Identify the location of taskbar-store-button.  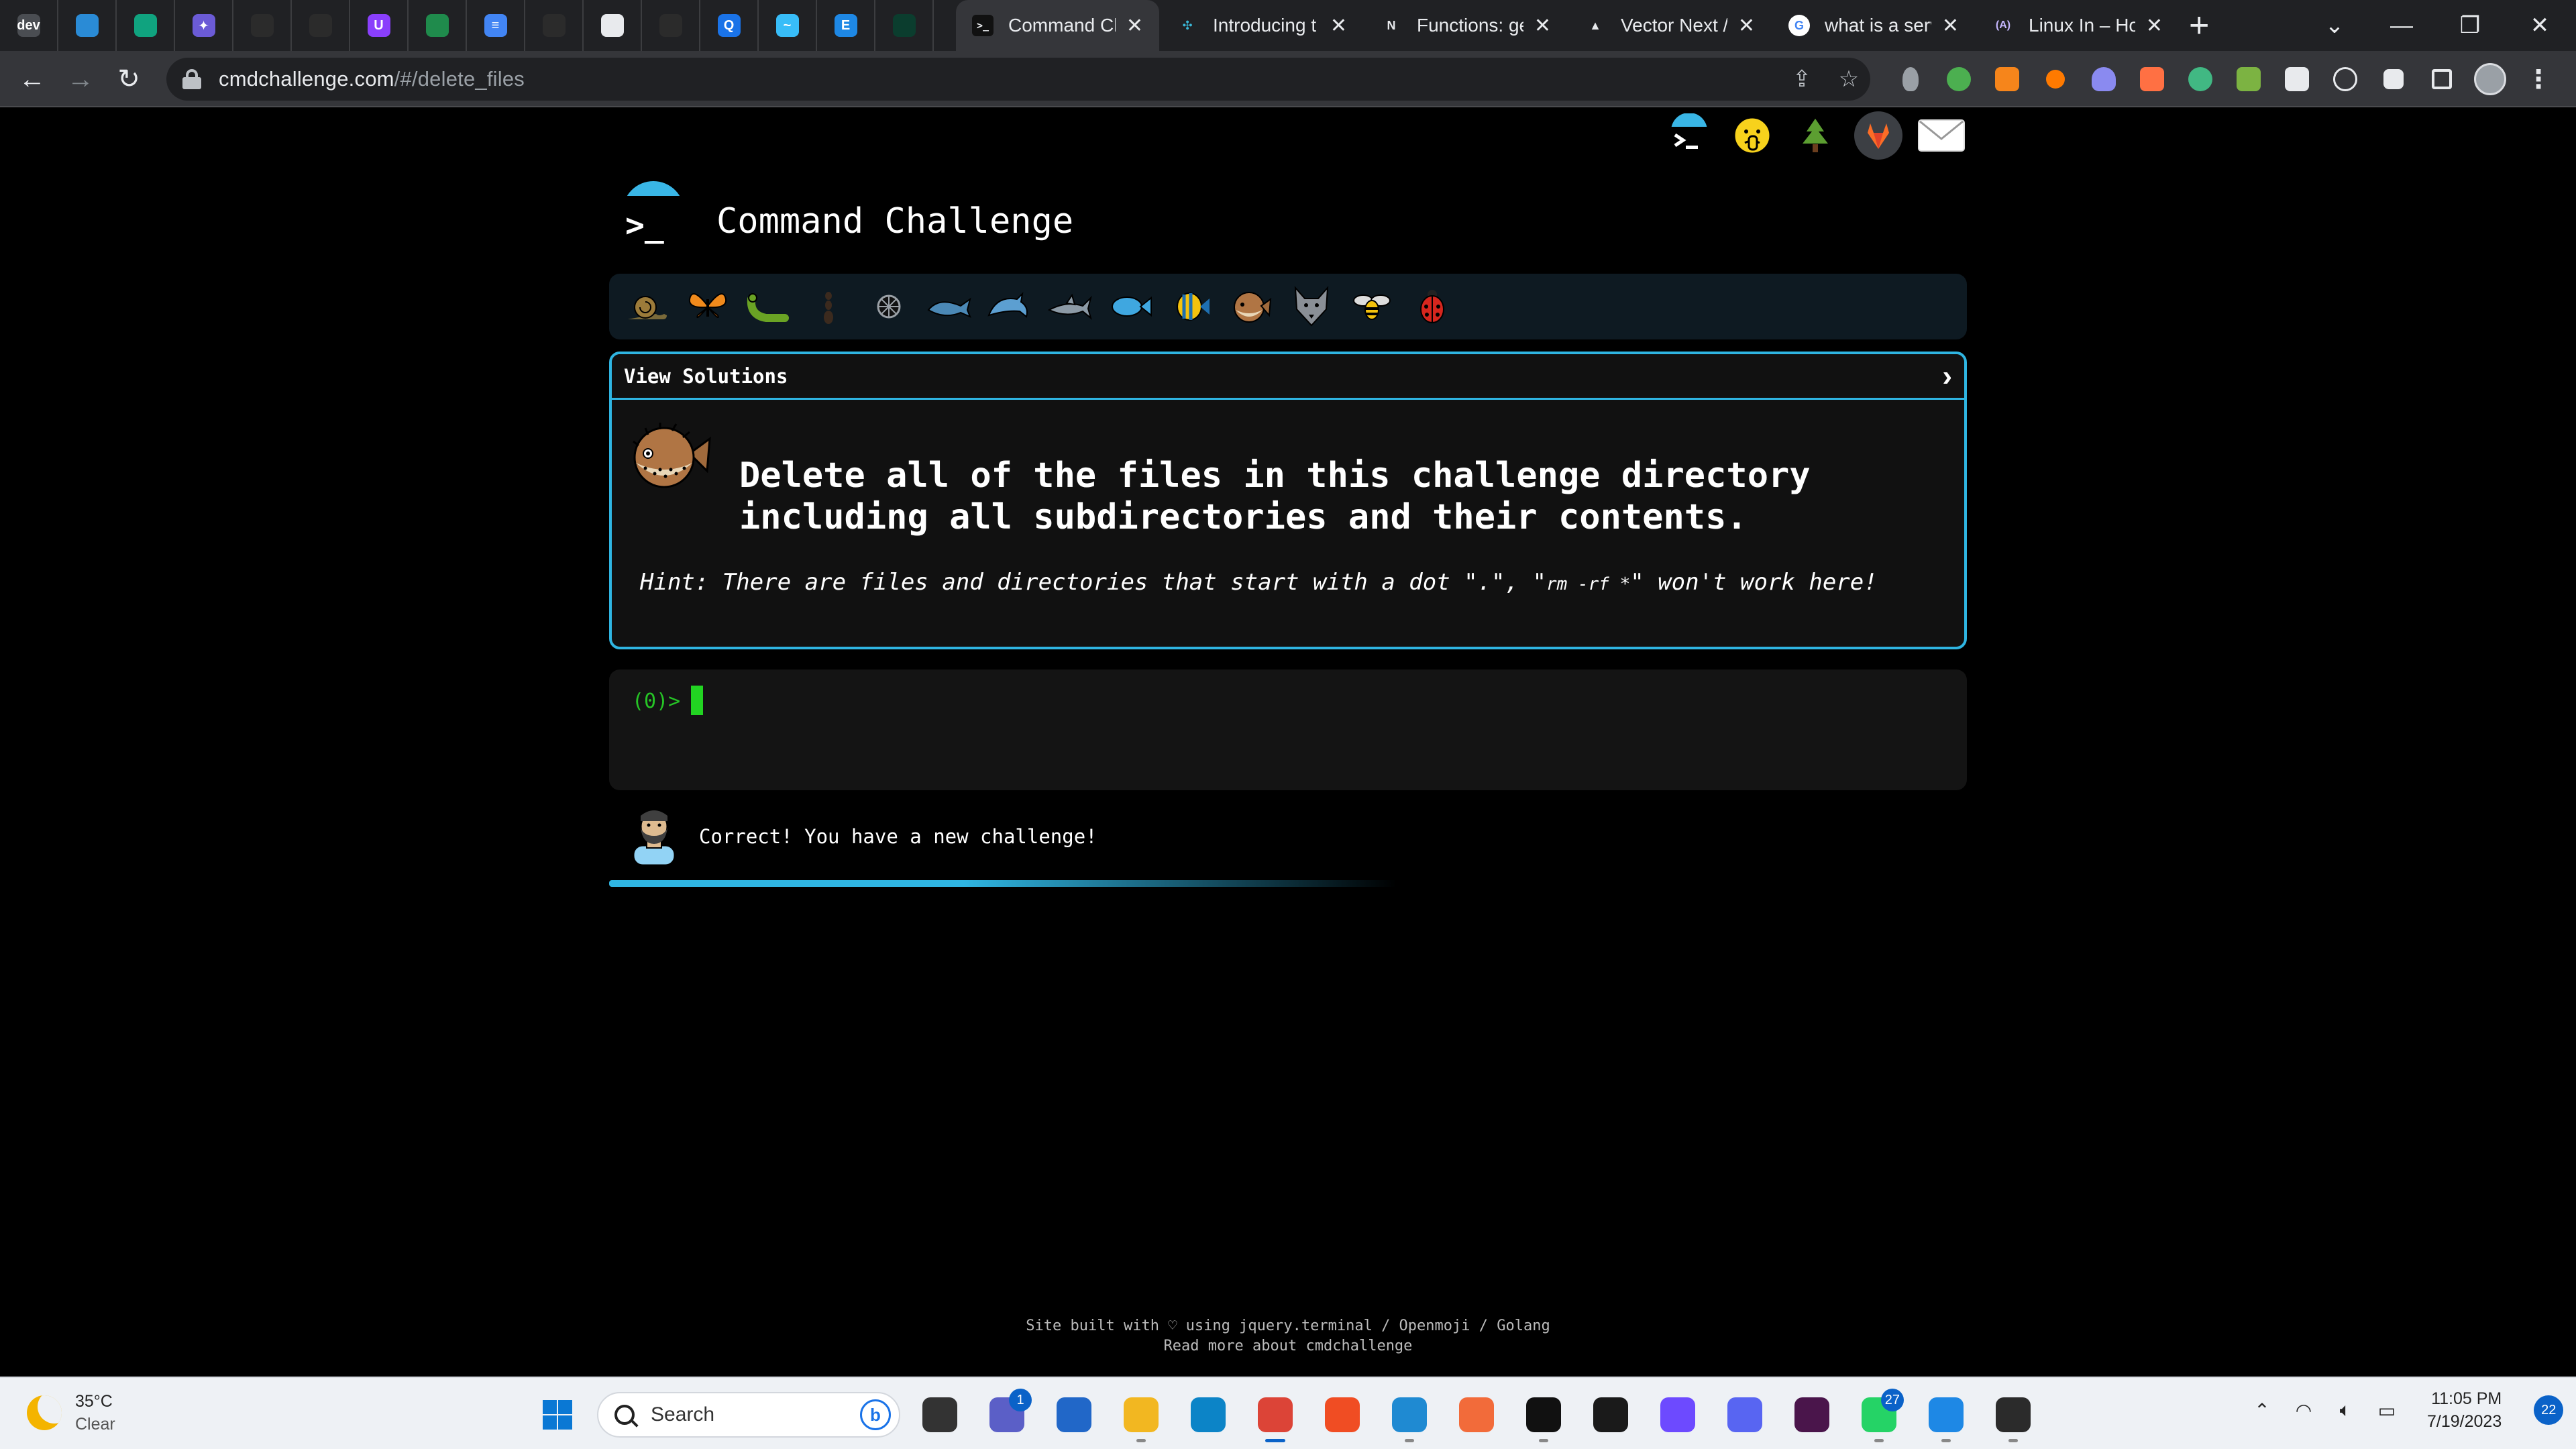
(1074, 1414).